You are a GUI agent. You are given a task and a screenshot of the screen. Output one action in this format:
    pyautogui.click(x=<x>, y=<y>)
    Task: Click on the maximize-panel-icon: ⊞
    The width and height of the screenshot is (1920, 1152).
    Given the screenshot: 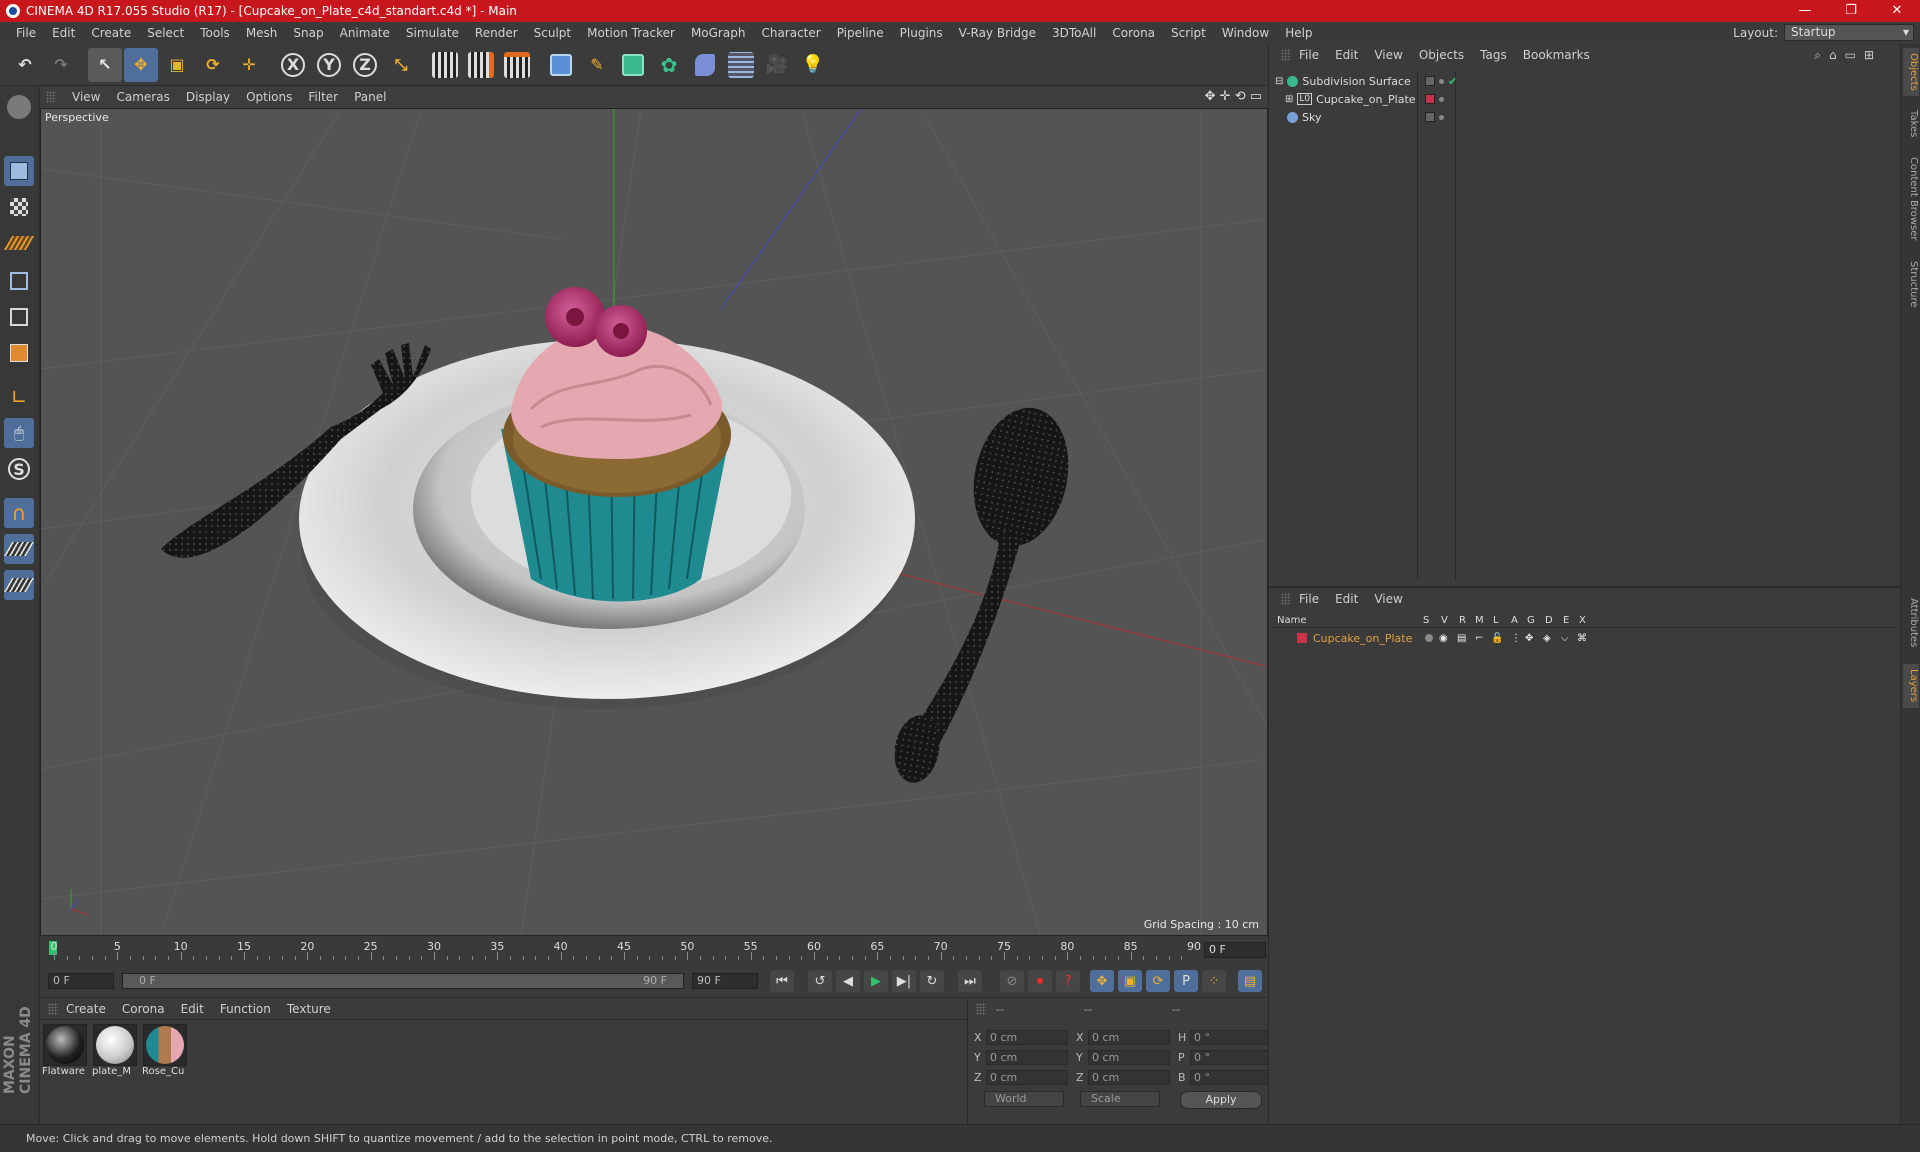 What is the action you would take?
    pyautogui.click(x=1869, y=55)
    